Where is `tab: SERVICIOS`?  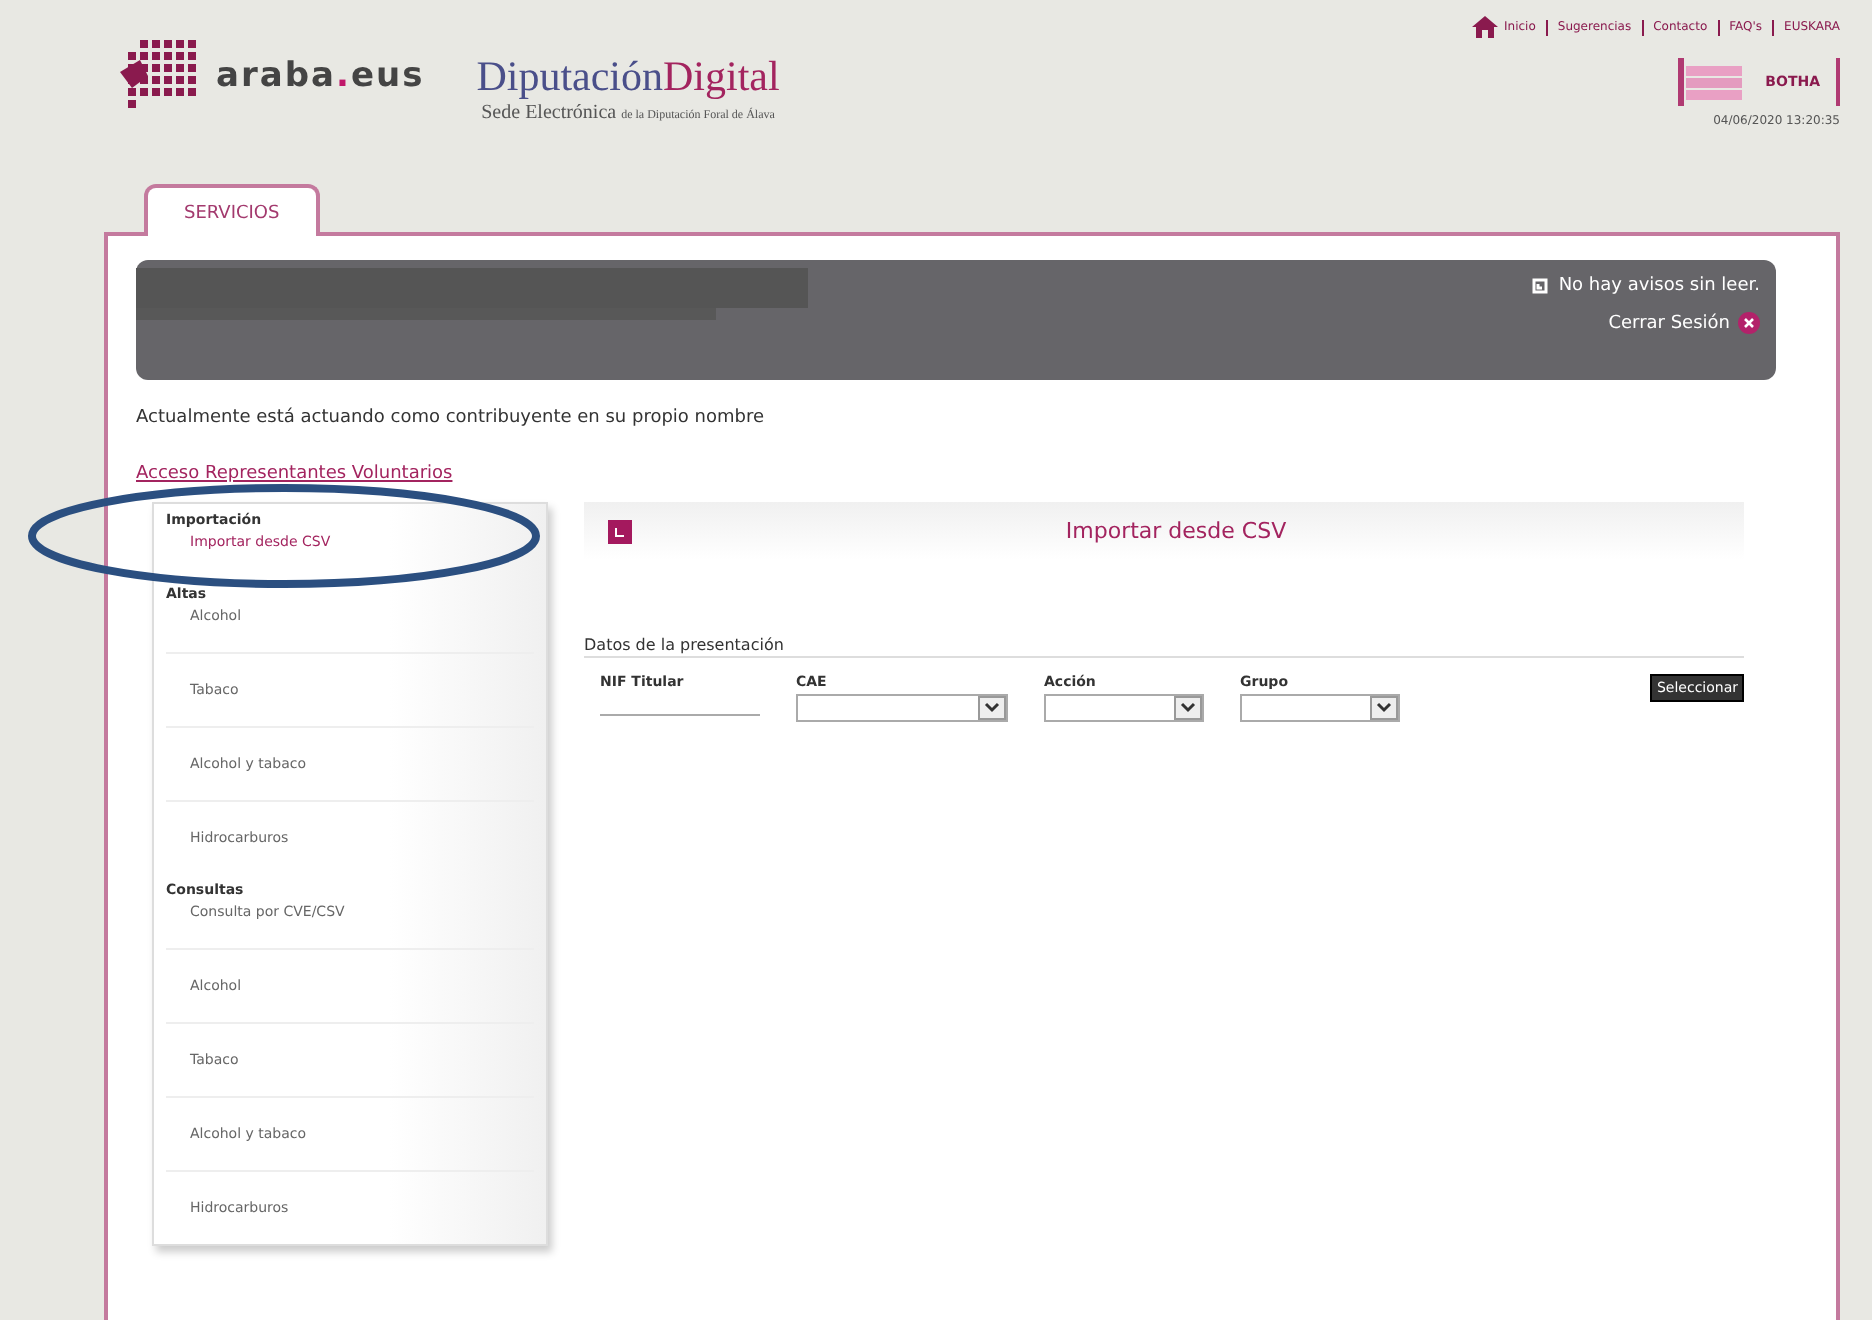
tab: SERVICIOS is located at coordinates (232, 210).